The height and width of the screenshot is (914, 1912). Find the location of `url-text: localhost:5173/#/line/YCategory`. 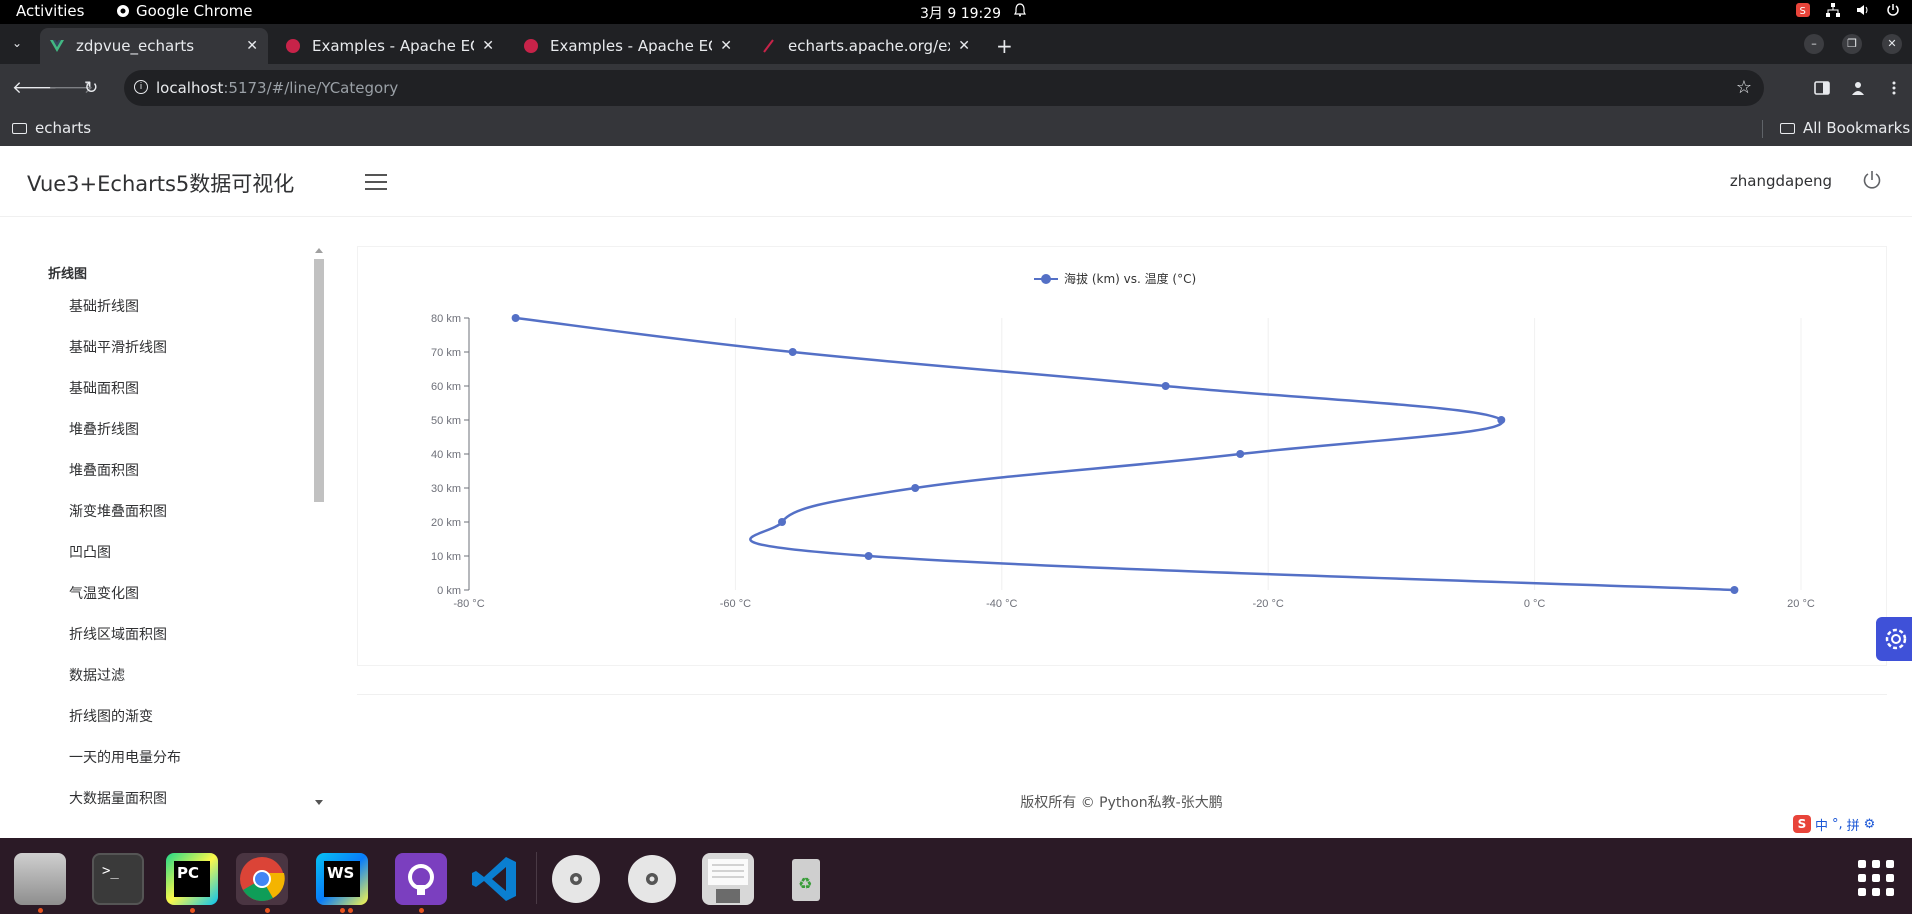

url-text: localhost:5173/#/line/YCategory is located at coordinates (277, 88).